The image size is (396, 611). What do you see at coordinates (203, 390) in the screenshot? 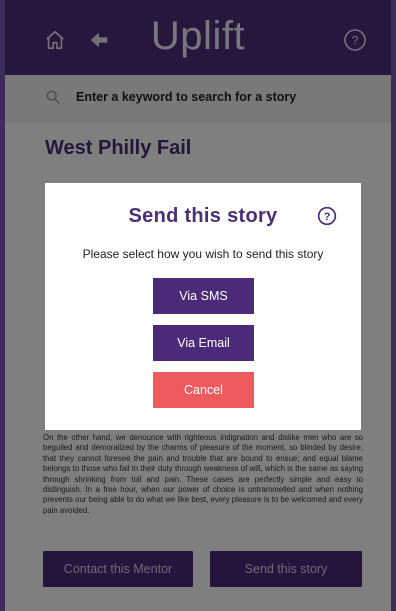
I see `cancel-button: Cancel` at bounding box center [203, 390].